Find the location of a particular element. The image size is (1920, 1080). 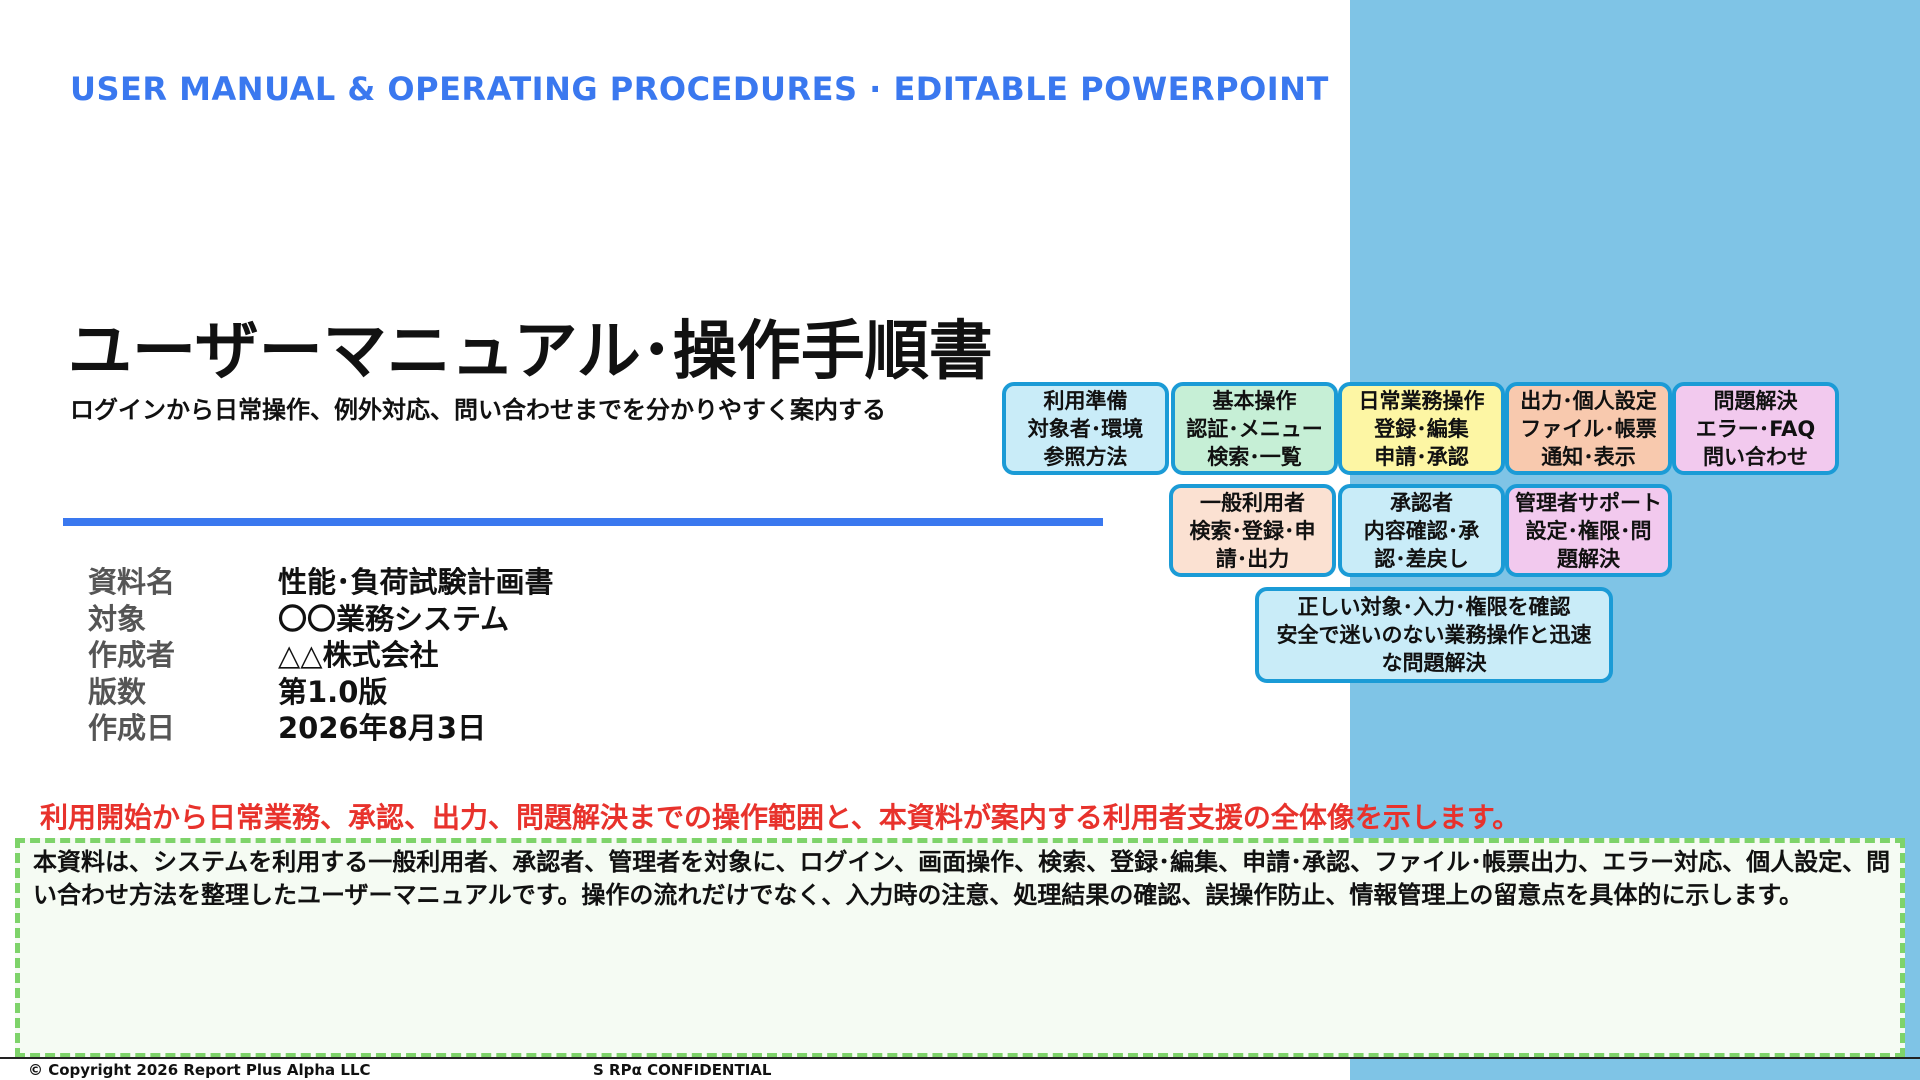

meta-value: 〇〇業務システム is located at coordinates (394, 618).